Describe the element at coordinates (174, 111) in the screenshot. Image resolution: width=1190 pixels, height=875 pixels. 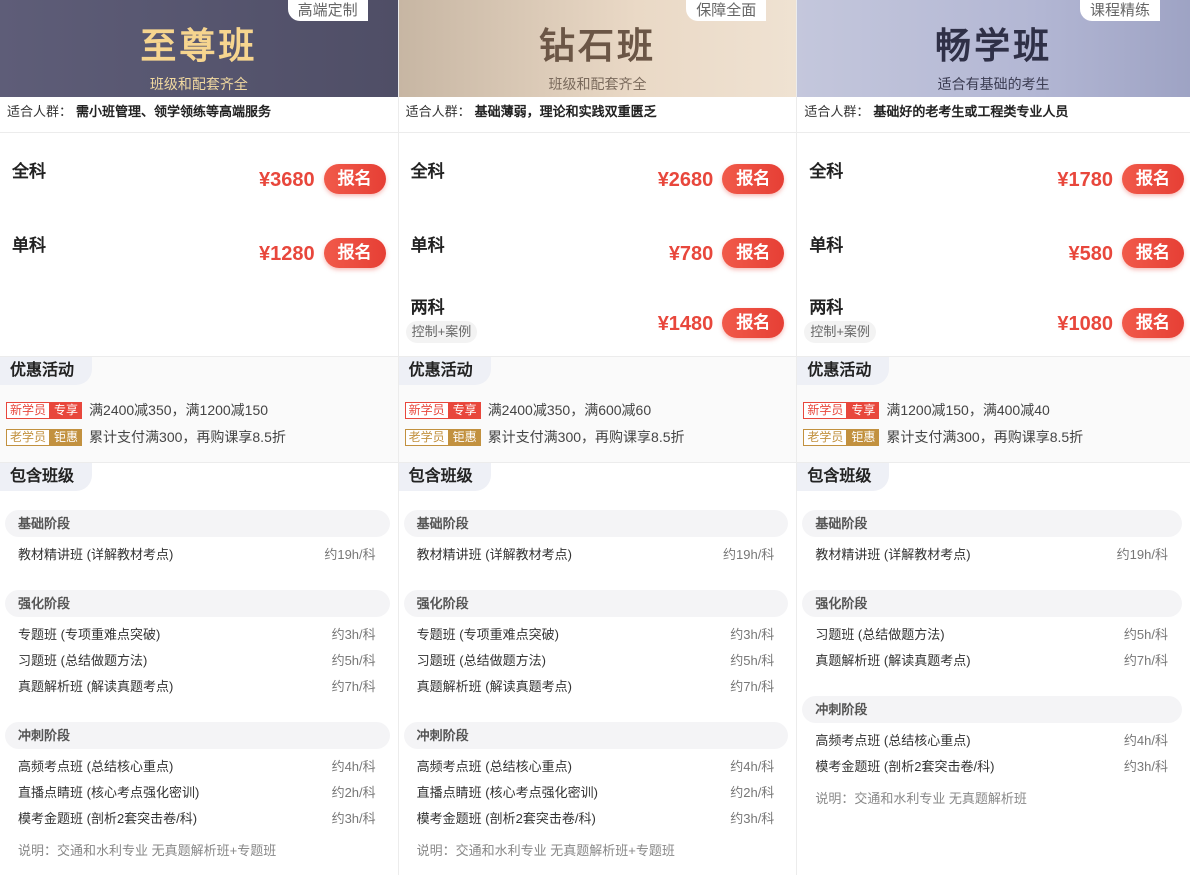
I see `audience-value: 需小班管理、领学领练等高端服务` at that location.